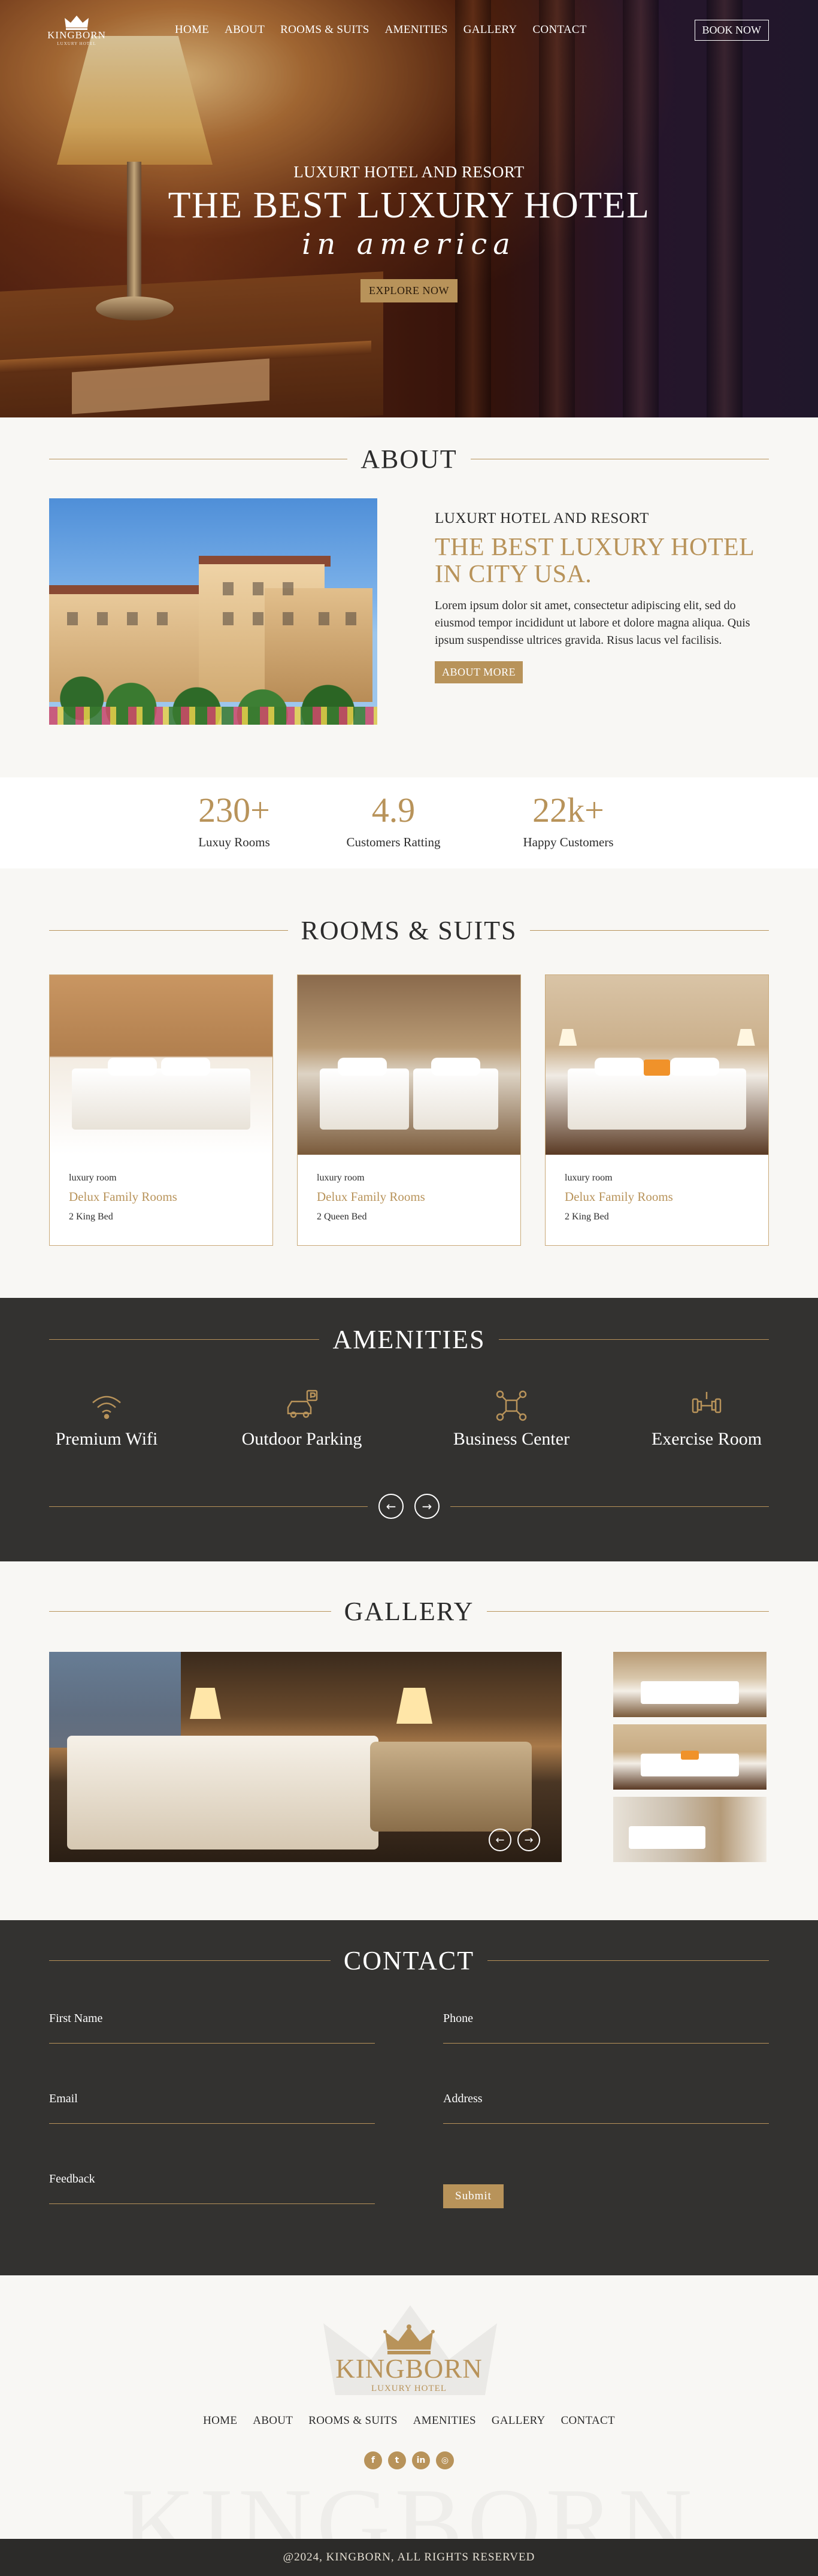 Image resolution: width=818 pixels, height=2576 pixels. I want to click on arrow-right-icon: →, so click(529, 1840).